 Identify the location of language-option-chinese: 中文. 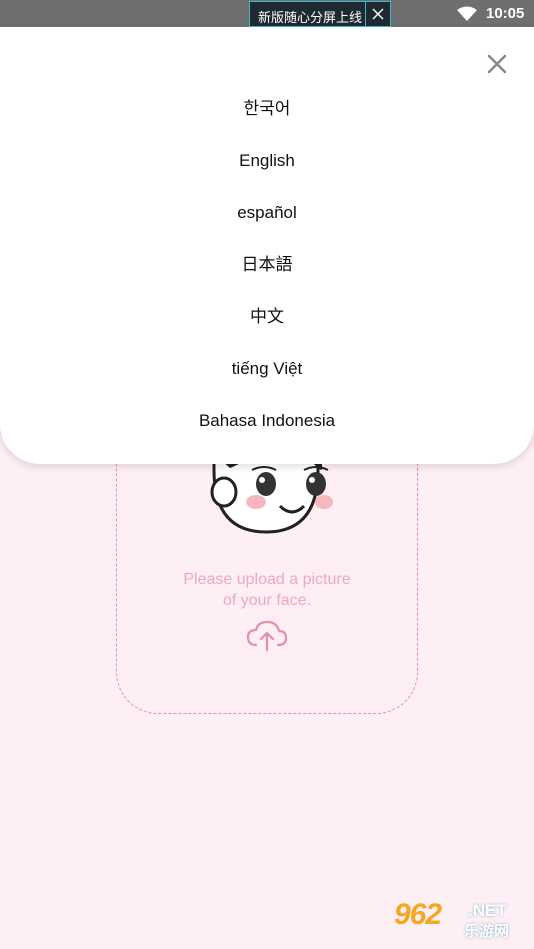
(267, 317).